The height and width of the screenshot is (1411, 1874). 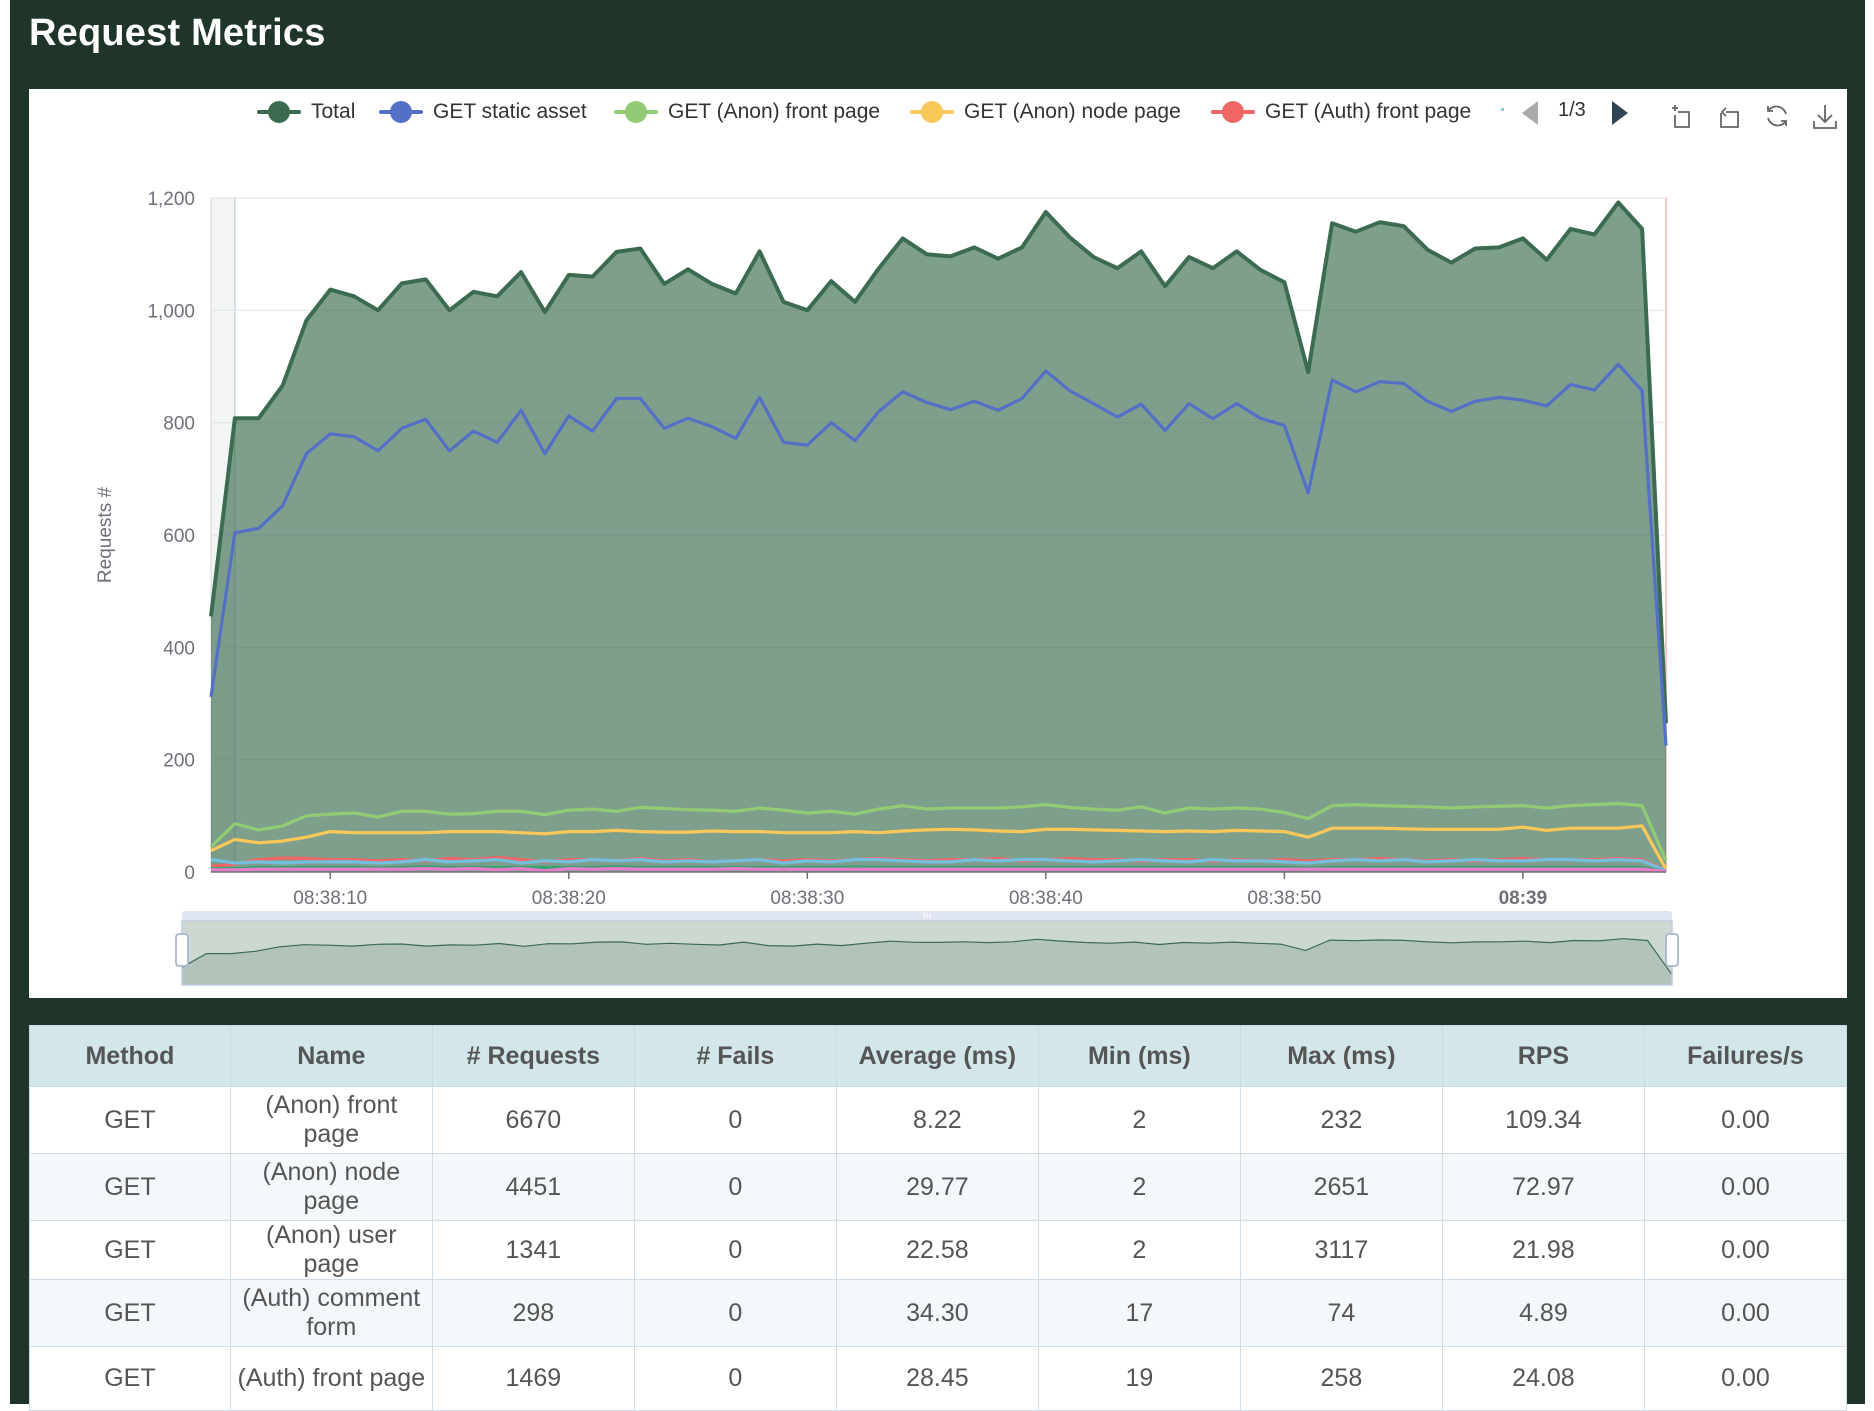 I want to click on y-tick-label: 600, so click(x=179, y=536).